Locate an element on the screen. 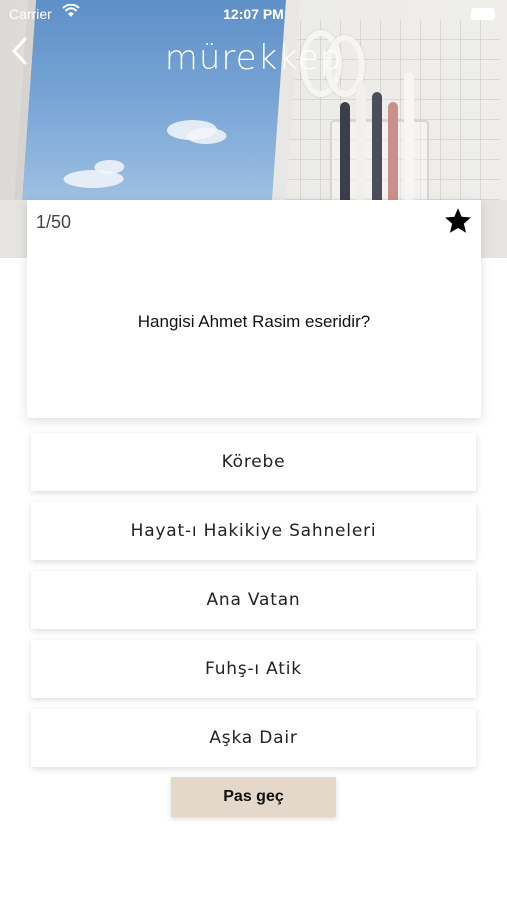 Image resolution: width=507 pixels, height=900 pixels. status-bar: Carrier 12:07 PM is located at coordinates (253, 14).